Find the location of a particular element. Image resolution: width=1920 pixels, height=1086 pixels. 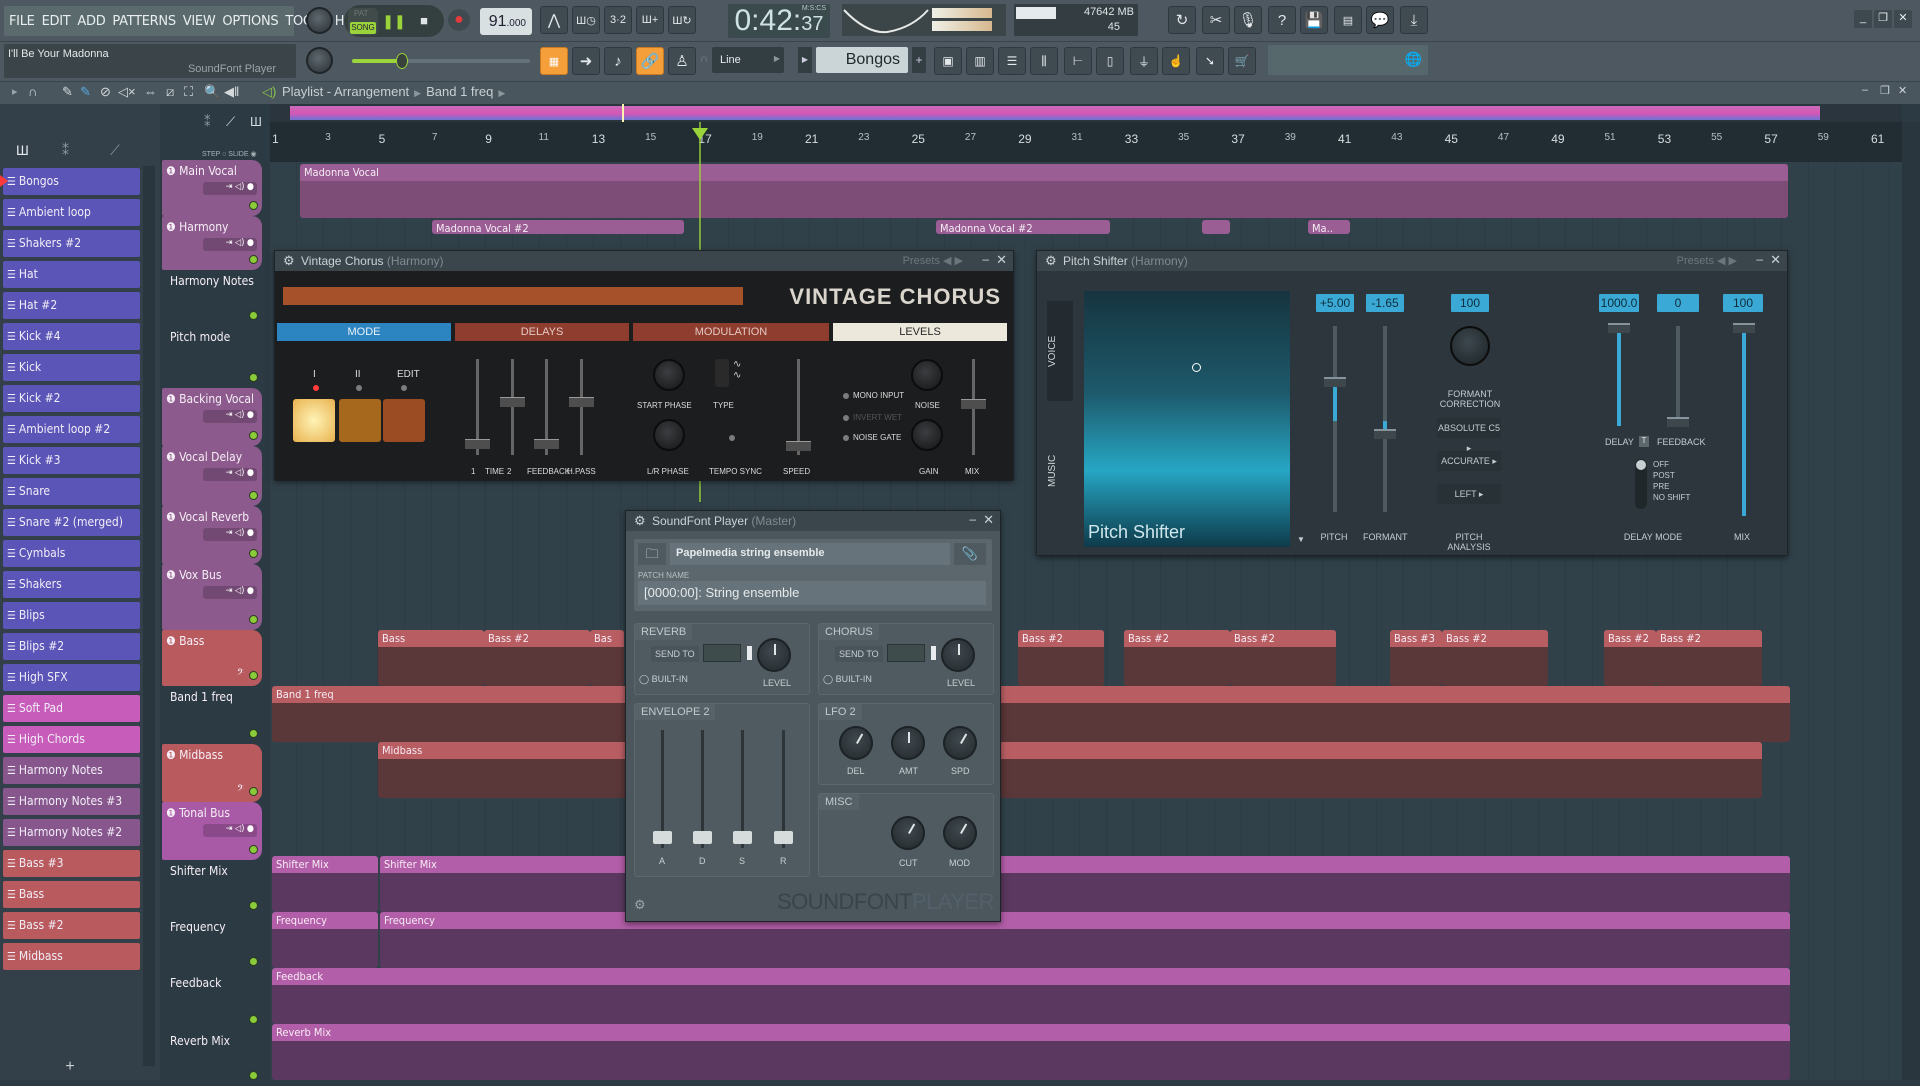

attach-icon: 📎 is located at coordinates (970, 554).